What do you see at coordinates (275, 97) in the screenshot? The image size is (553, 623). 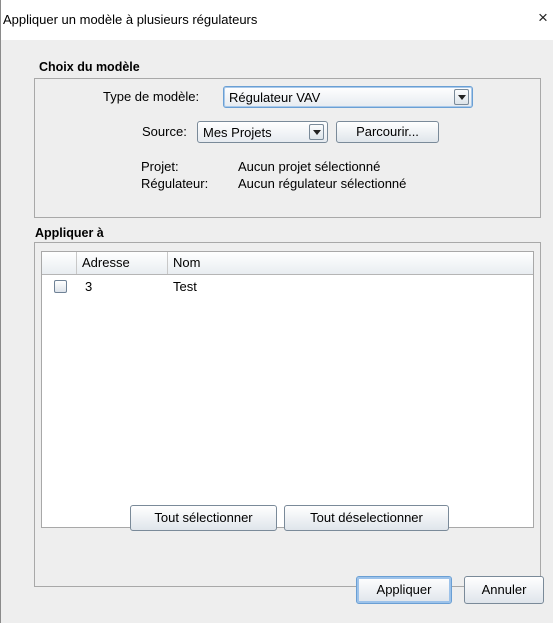 I see `model-type-value: Régulateur VAV` at bounding box center [275, 97].